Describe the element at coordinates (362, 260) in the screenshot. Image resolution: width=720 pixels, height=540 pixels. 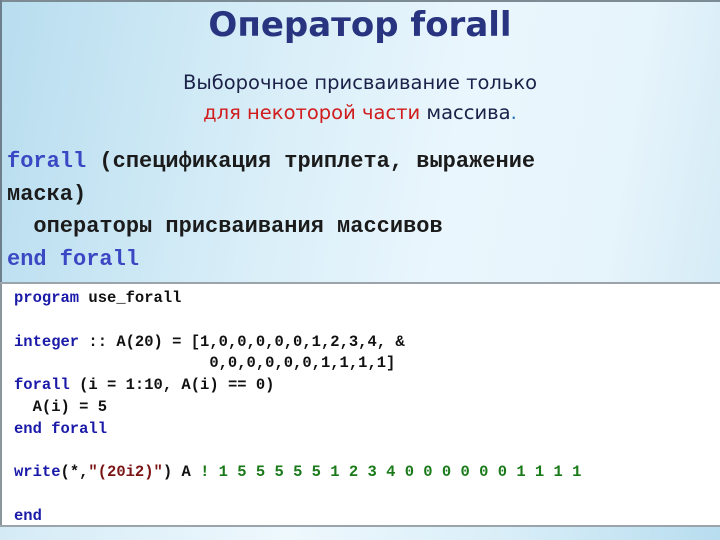
I see `syntax-line-4: end forall` at that location.